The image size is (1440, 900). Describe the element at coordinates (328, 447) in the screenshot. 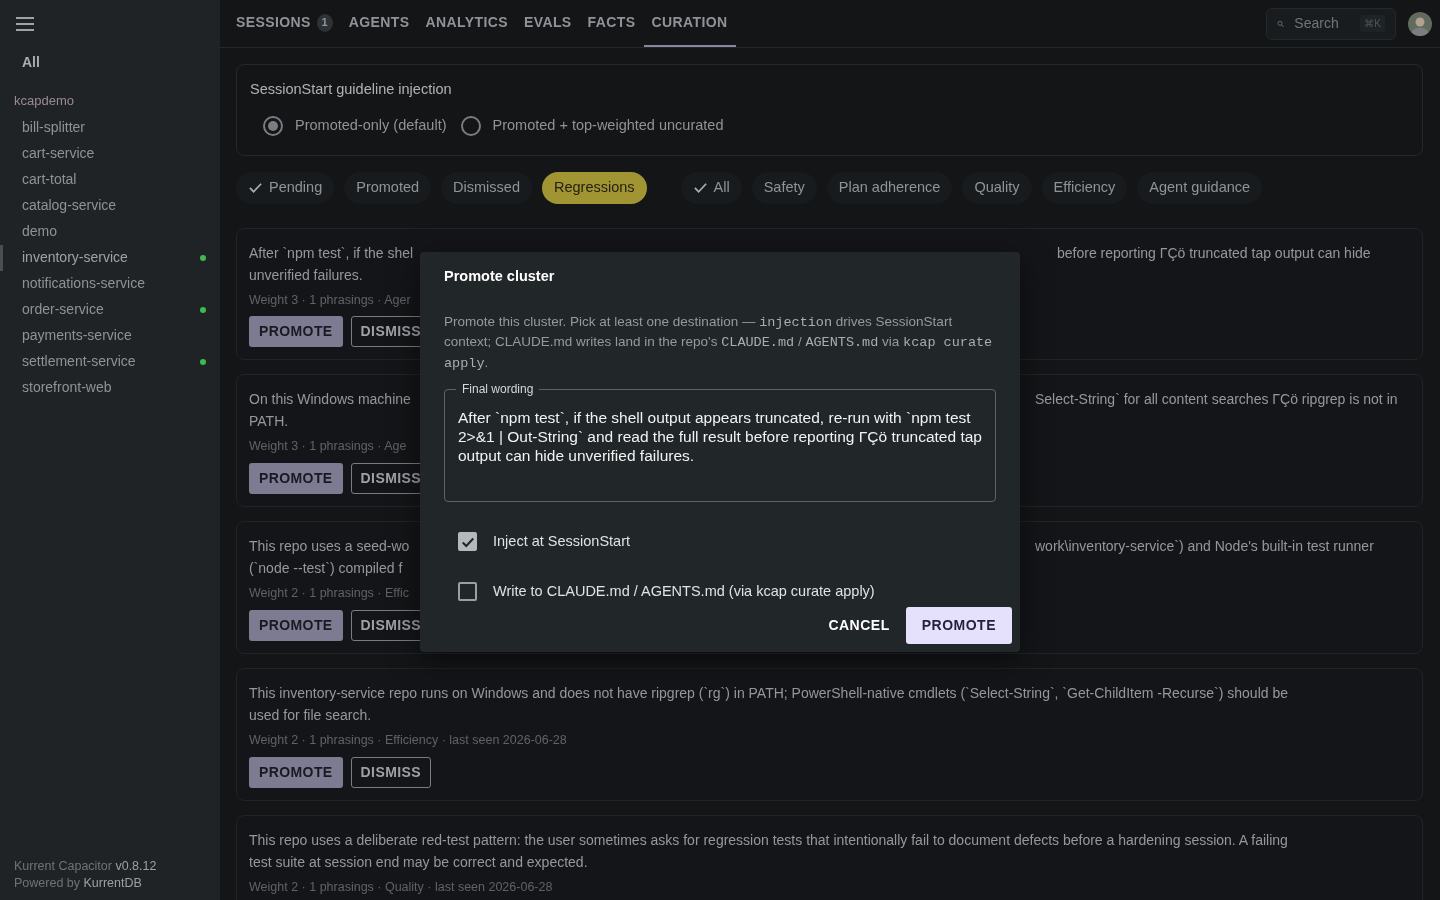

I see `cluster-meta: Weight 3 · 1 phrasings · Age` at that location.